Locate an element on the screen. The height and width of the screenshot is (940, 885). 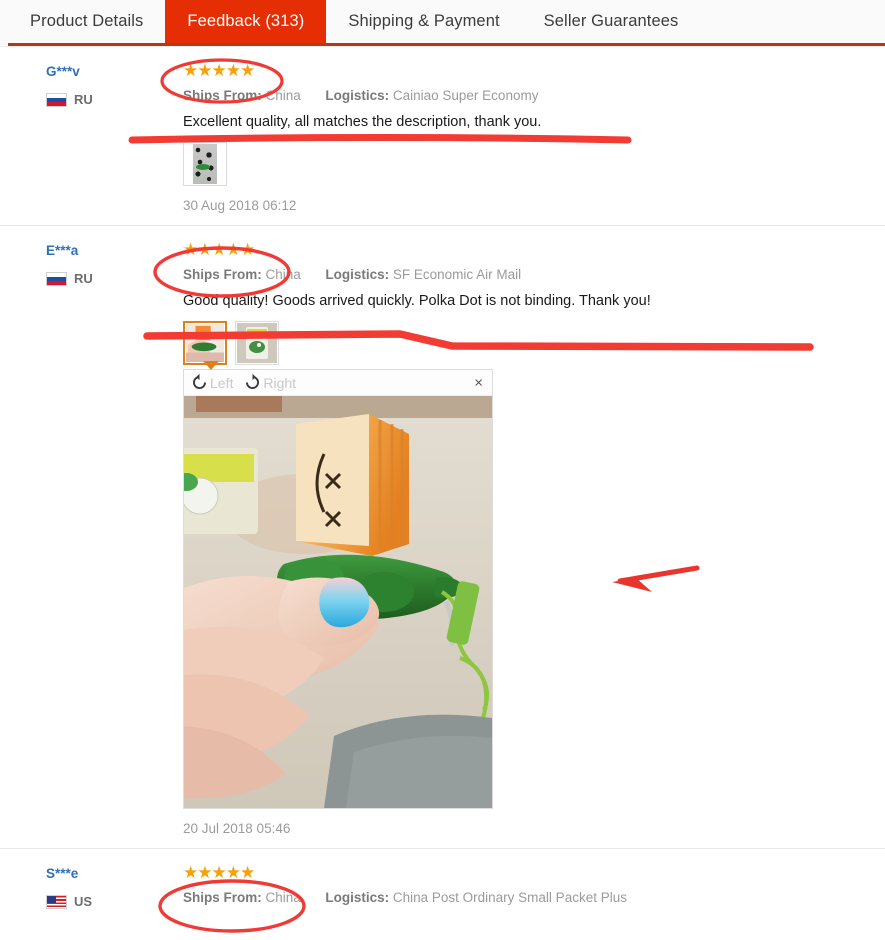
hand-pea-pod-thumbnail-image is located at coordinates (205, 343).